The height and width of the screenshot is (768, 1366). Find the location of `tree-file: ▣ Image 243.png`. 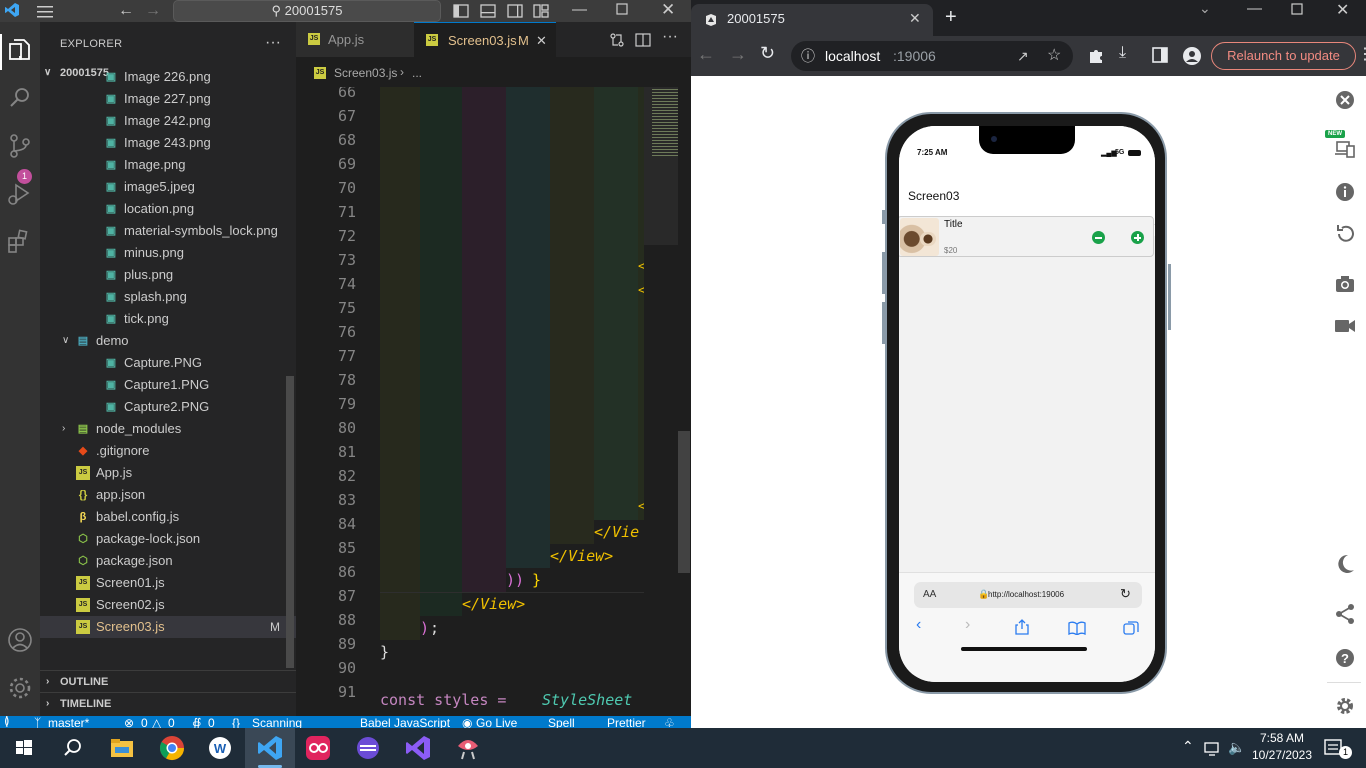

tree-file: ▣ Image 243.png is located at coordinates (168, 143).